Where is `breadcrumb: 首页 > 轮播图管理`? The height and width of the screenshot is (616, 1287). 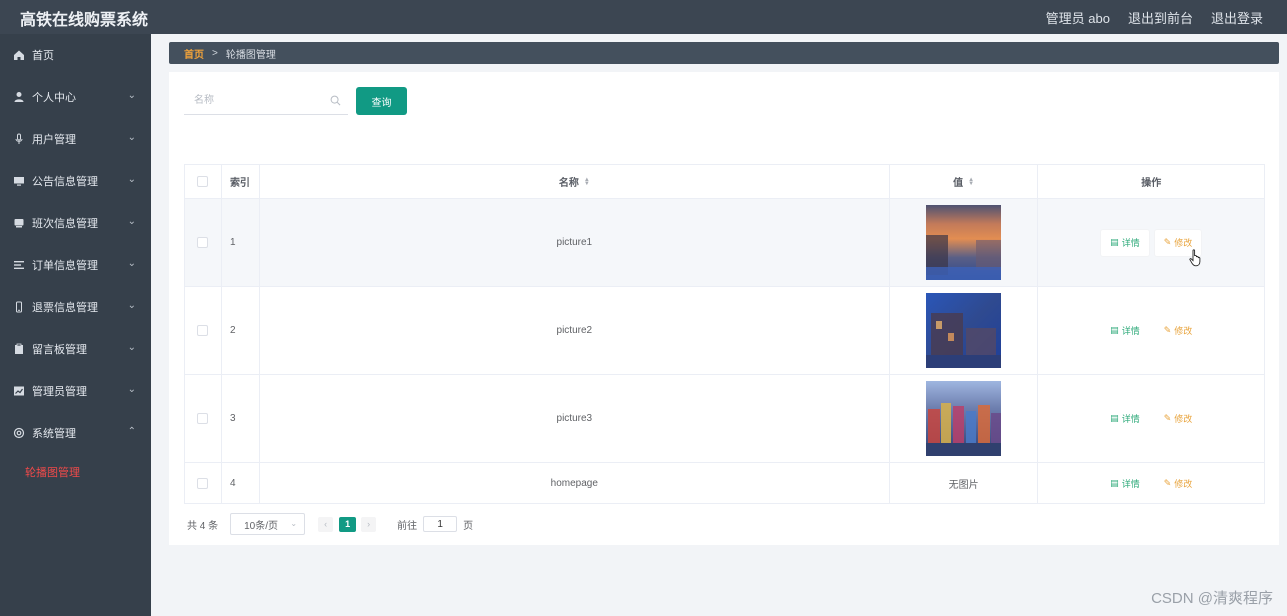 breadcrumb: 首页 > 轮播图管理 is located at coordinates (724, 53).